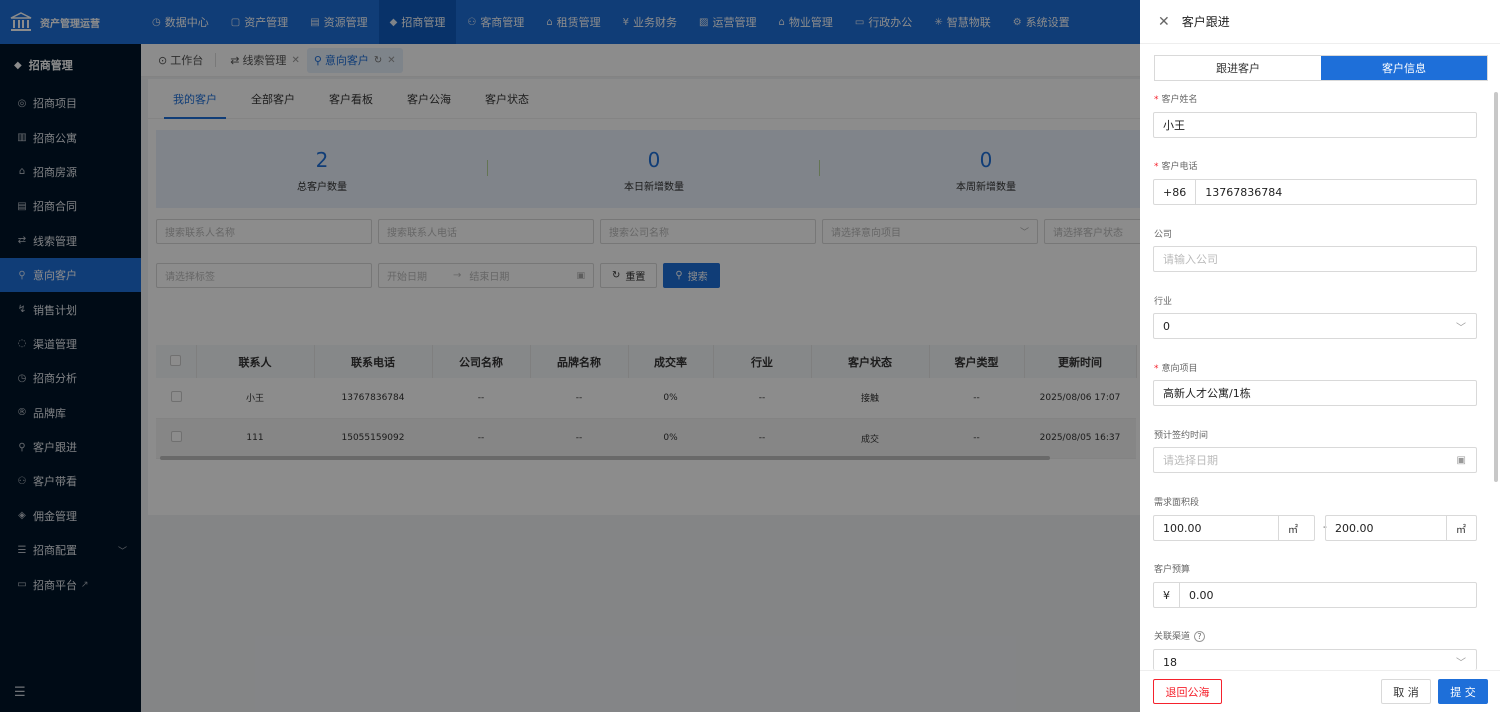 The width and height of the screenshot is (1500, 712). I want to click on customer-name-input: 小王, so click(1315, 125).